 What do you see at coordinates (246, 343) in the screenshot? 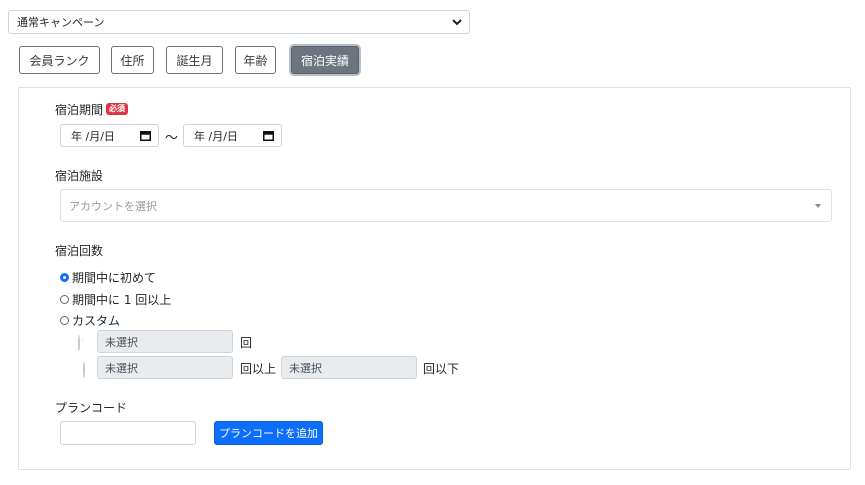
I see `custom-exact-suffix: 回` at bounding box center [246, 343].